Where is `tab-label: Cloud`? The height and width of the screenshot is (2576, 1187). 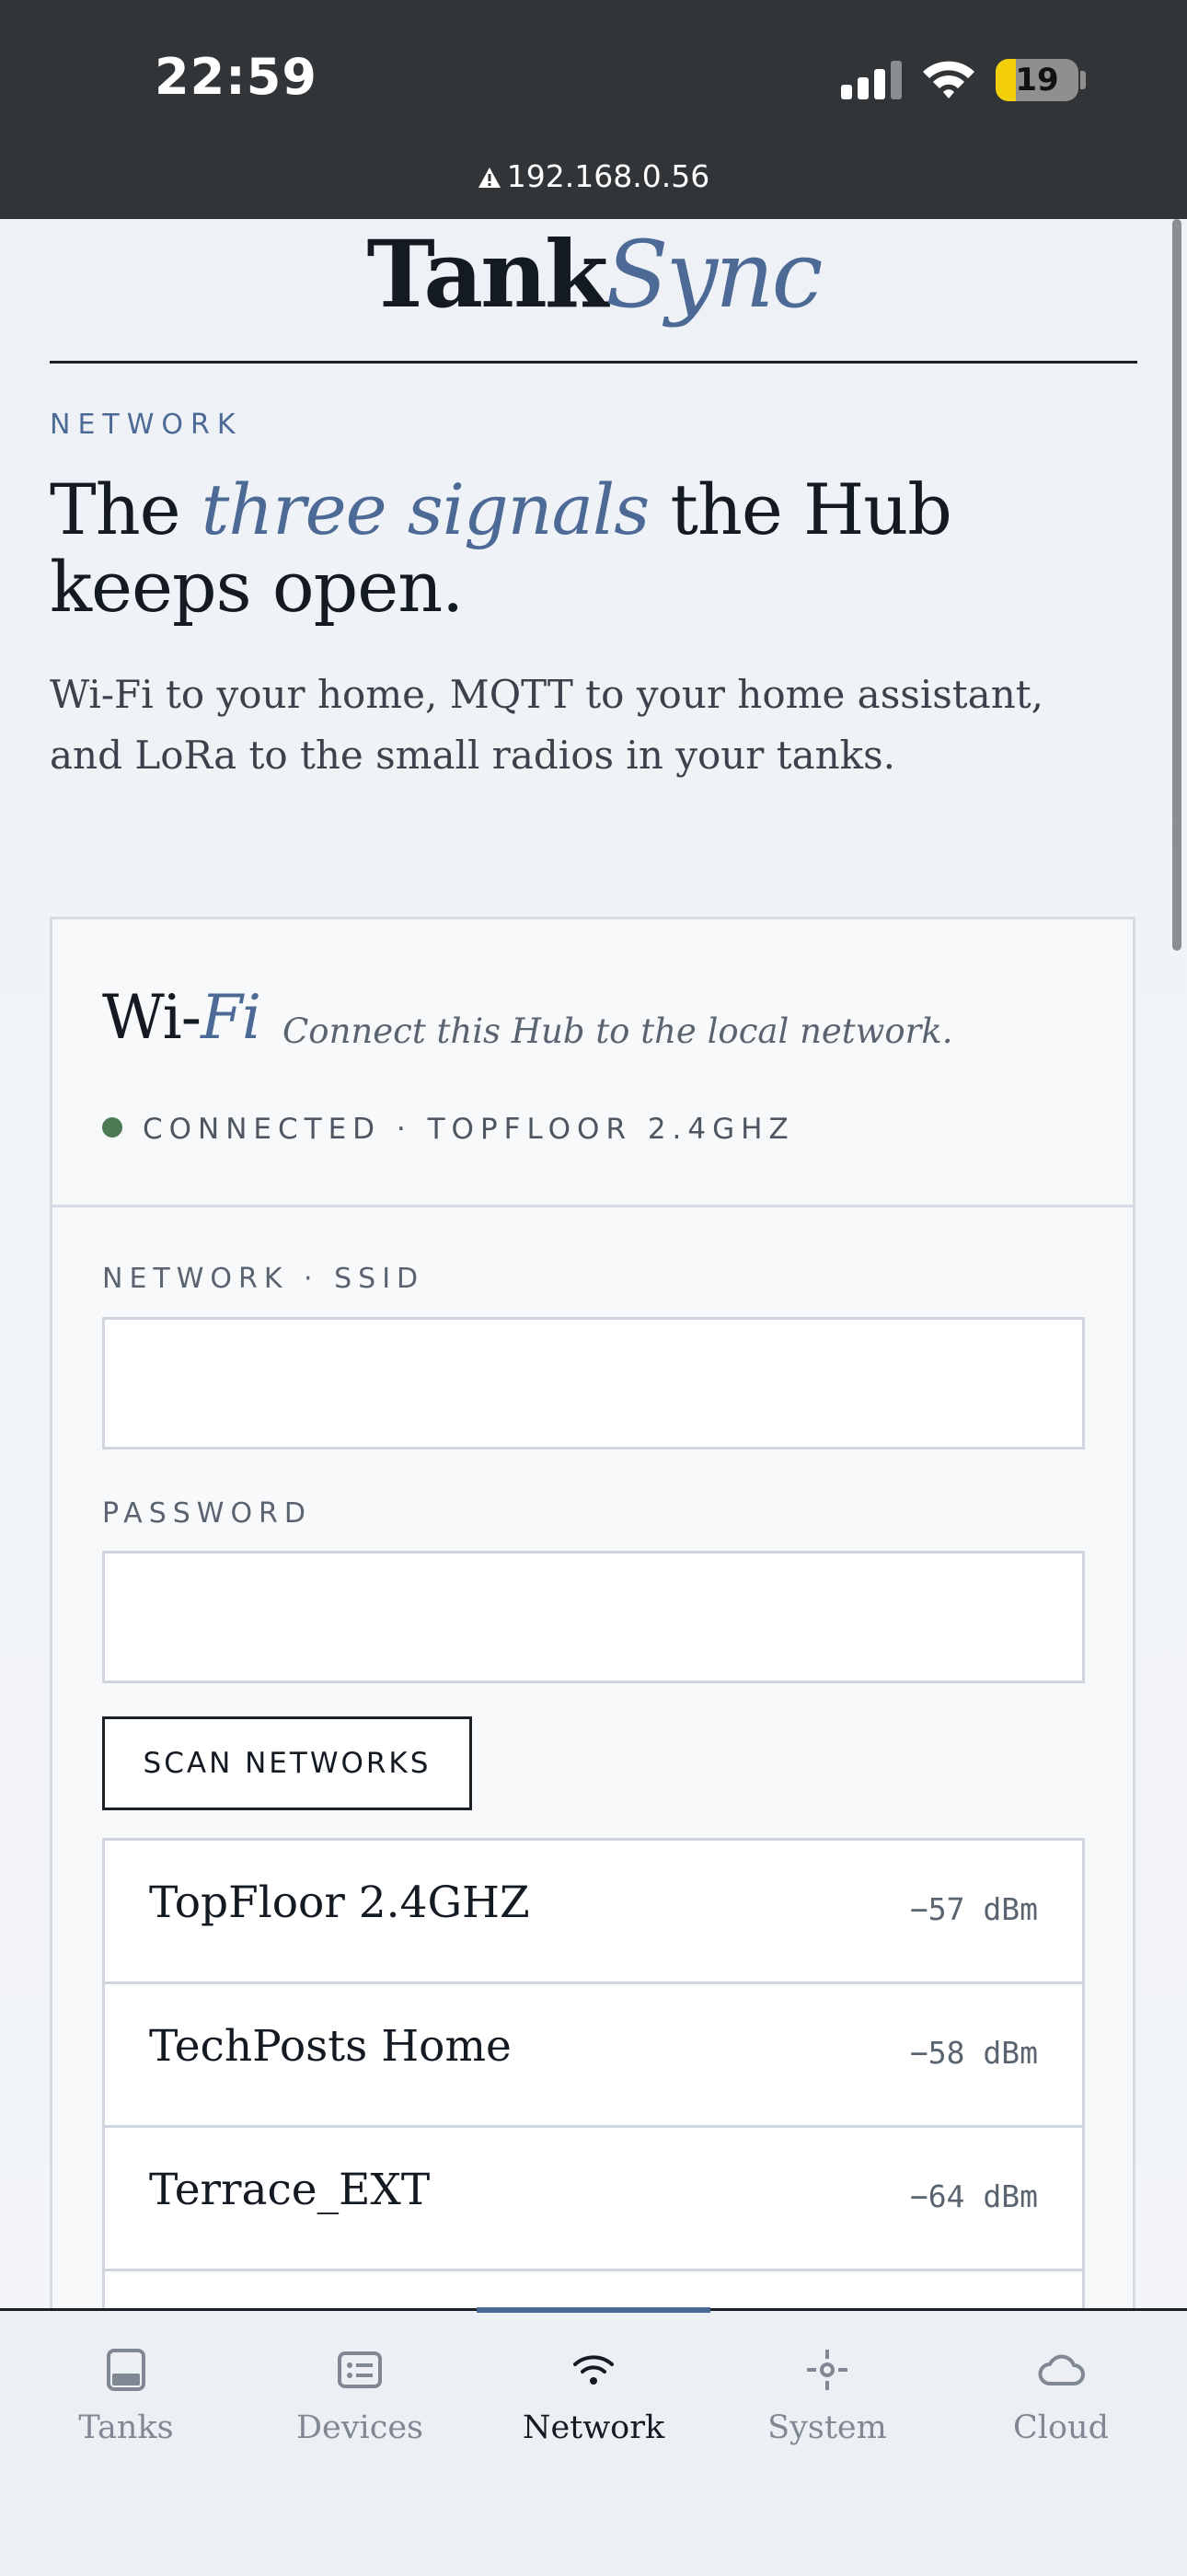
tab-label: Cloud is located at coordinates (1061, 2427).